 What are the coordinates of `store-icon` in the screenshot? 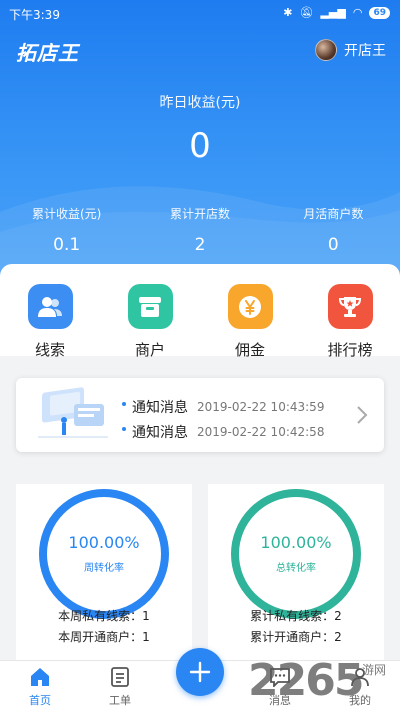 It's located at (150, 306).